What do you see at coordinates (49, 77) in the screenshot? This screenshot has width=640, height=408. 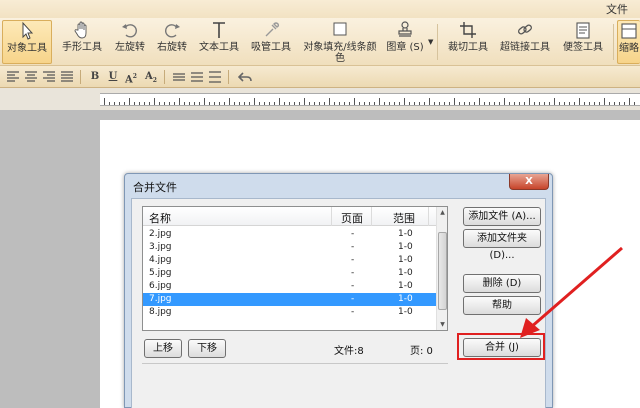 I see `align-right-icon` at bounding box center [49, 77].